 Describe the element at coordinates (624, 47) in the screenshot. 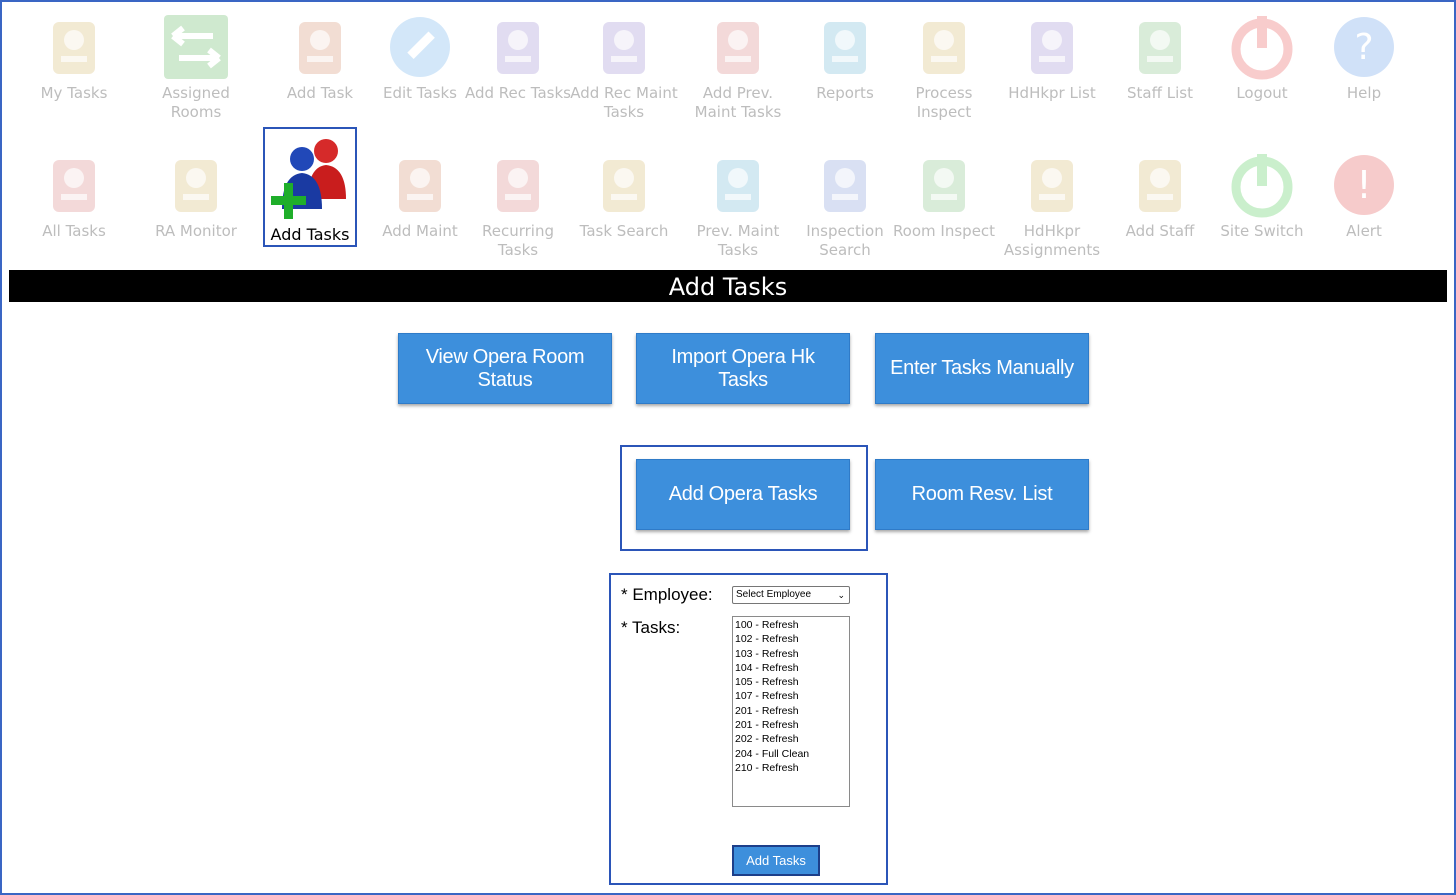

I see `add-rec-maint-tasks-icon` at that location.